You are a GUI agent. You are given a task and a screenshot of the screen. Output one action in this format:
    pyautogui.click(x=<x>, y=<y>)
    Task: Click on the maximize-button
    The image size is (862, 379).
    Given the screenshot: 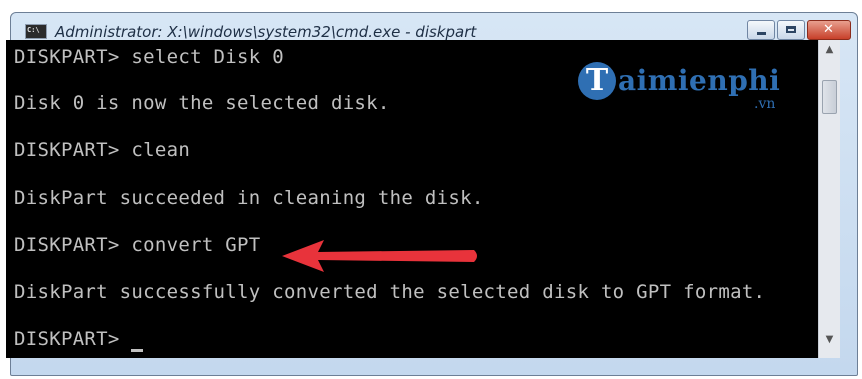 What is the action you would take?
    pyautogui.click(x=791, y=30)
    